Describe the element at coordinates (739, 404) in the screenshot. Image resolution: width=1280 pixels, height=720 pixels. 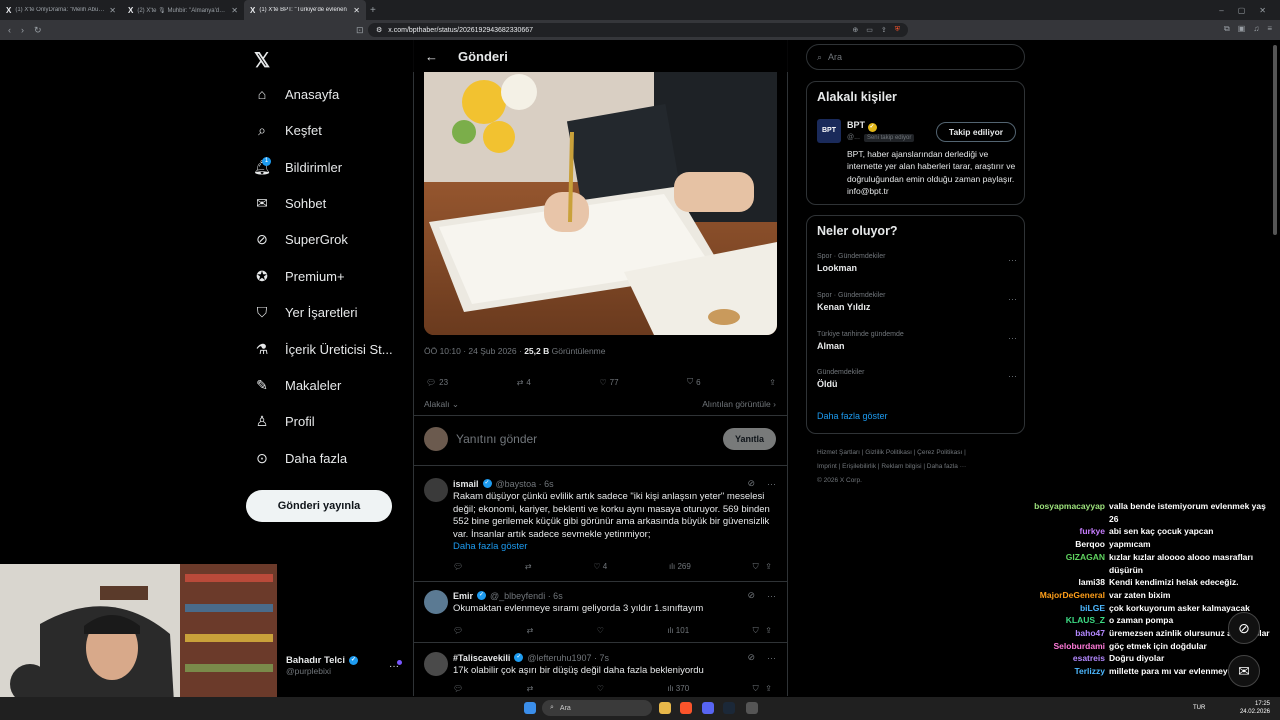
I see `view-quotes-link: Alıntılan görüntüle ›` at that location.